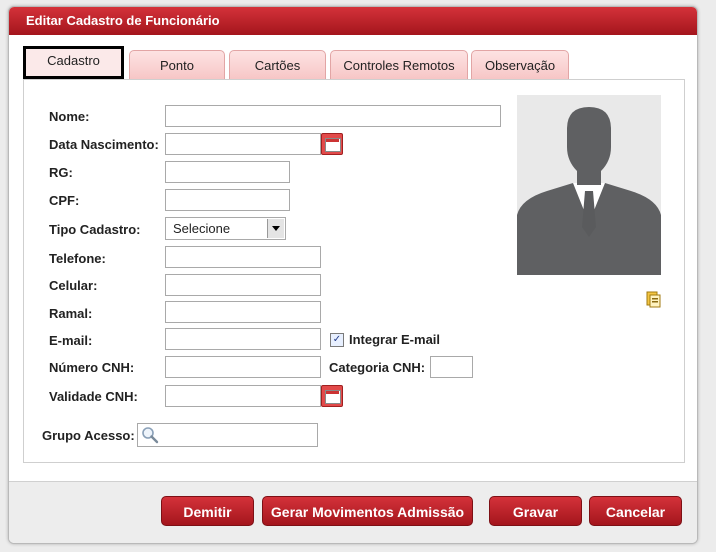 This screenshot has width=716, height=552. What do you see at coordinates (93, 396) in the screenshot?
I see `validade-cnh-label: Validade CNH:` at bounding box center [93, 396].